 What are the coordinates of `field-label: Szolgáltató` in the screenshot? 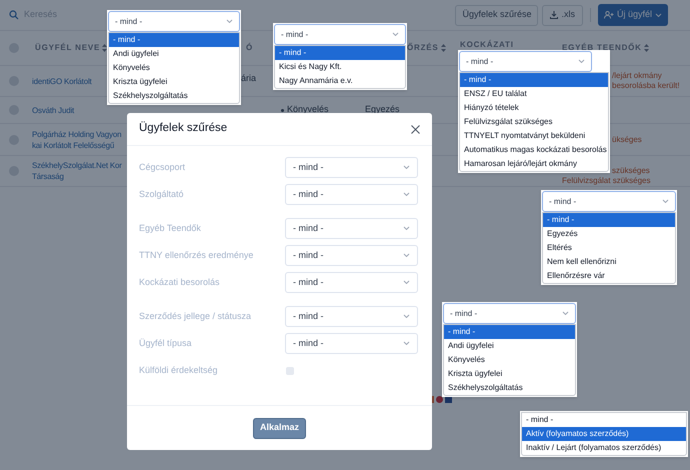 It's located at (162, 194).